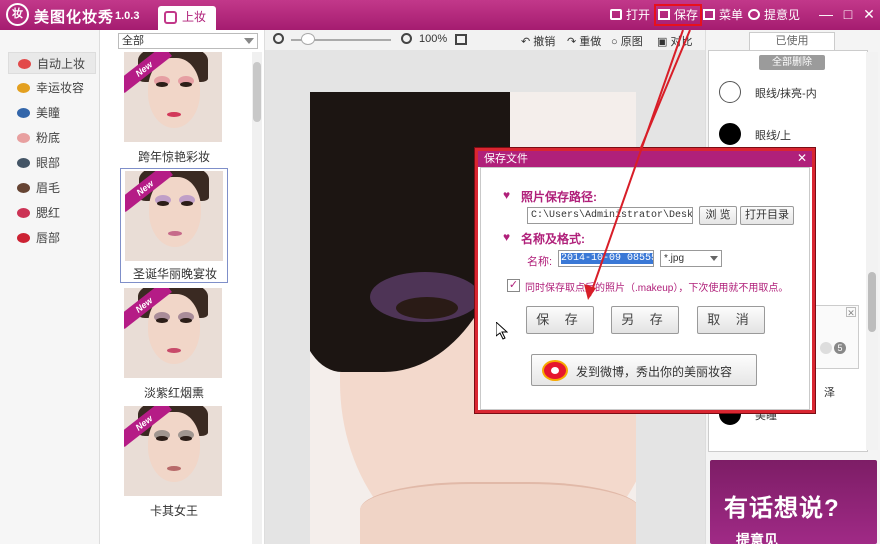  Describe the element at coordinates (540, 262) in the screenshot. I see `name-label: 名称:` at that location.